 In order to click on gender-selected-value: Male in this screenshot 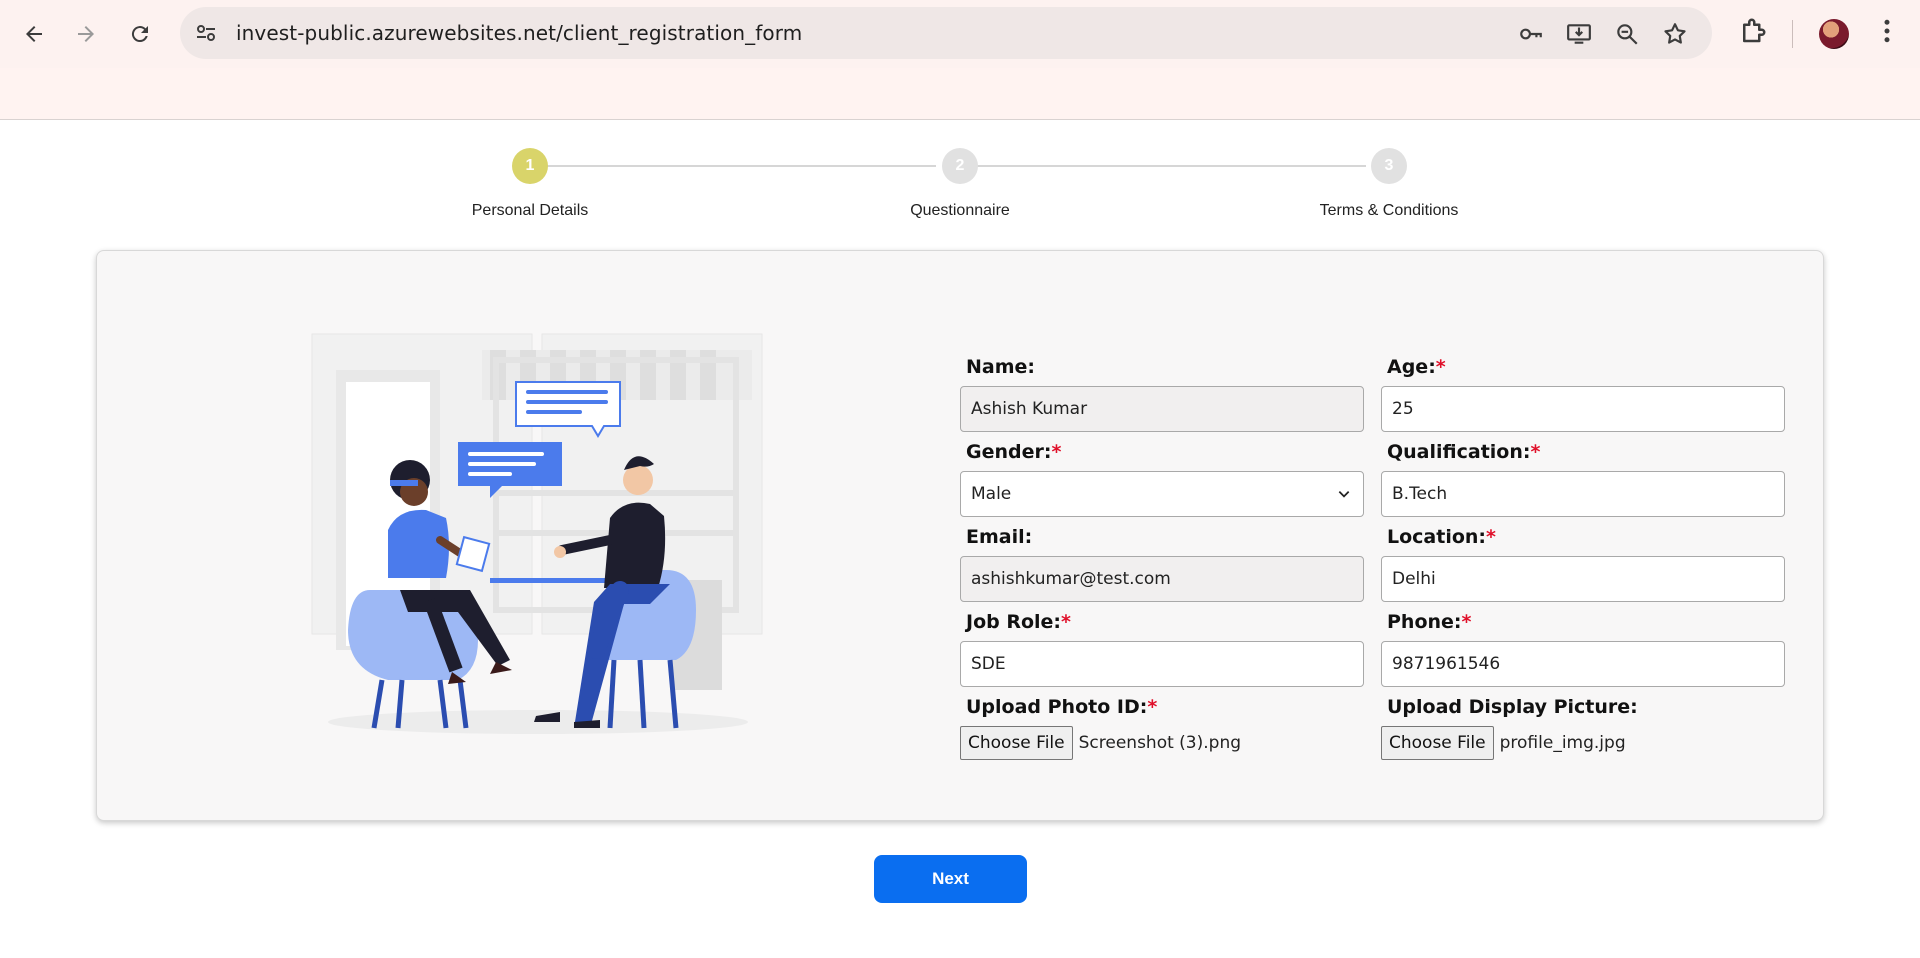, I will do `click(991, 494)`.